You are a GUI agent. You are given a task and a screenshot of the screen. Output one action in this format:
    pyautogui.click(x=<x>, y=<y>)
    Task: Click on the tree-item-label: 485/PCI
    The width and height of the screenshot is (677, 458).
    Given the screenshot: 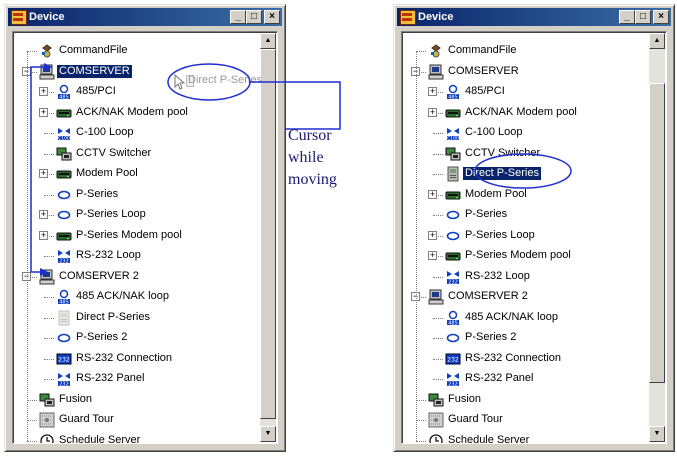 What is the action you would take?
    pyautogui.click(x=96, y=91)
    